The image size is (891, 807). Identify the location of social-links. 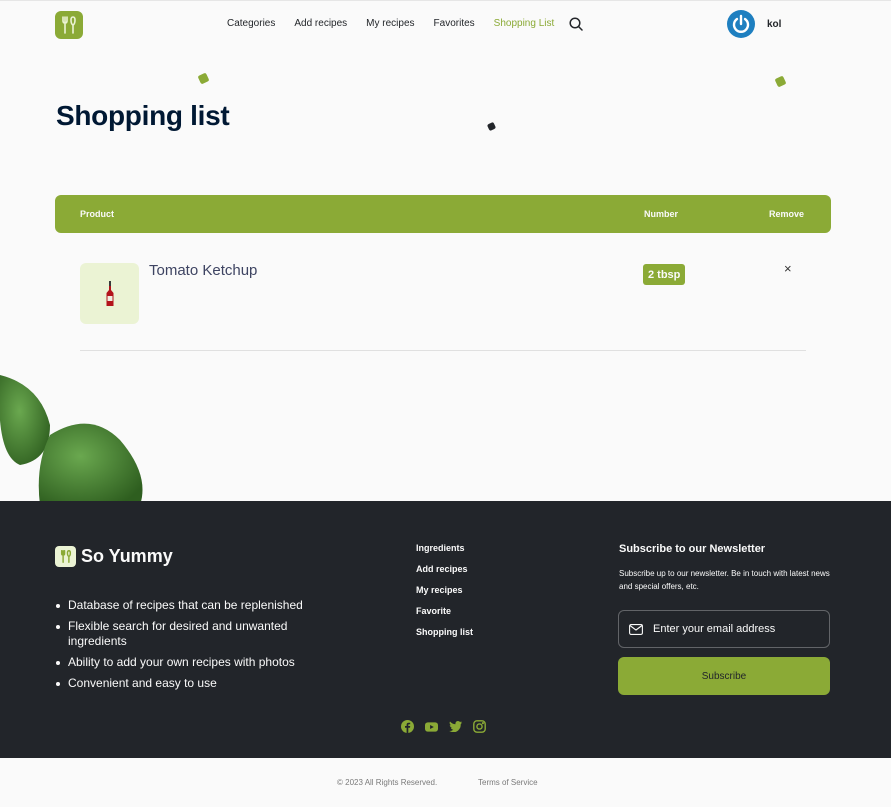
(443, 726).